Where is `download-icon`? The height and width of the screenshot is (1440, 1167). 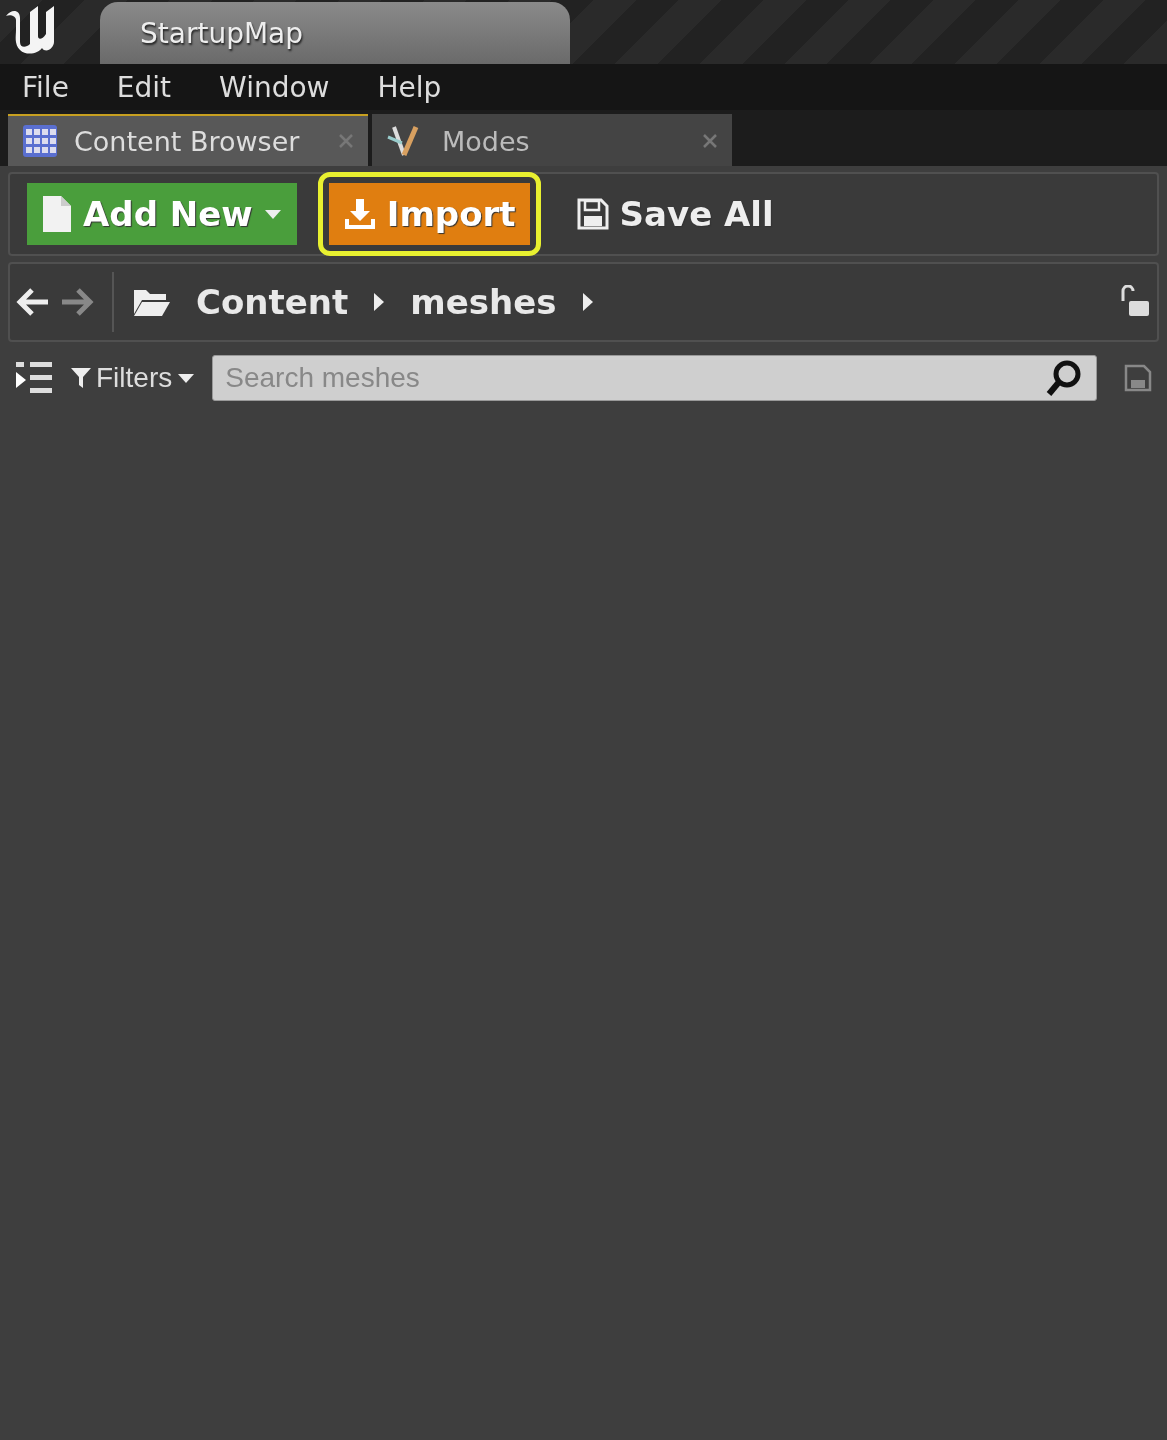
download-icon is located at coordinates (359, 214).